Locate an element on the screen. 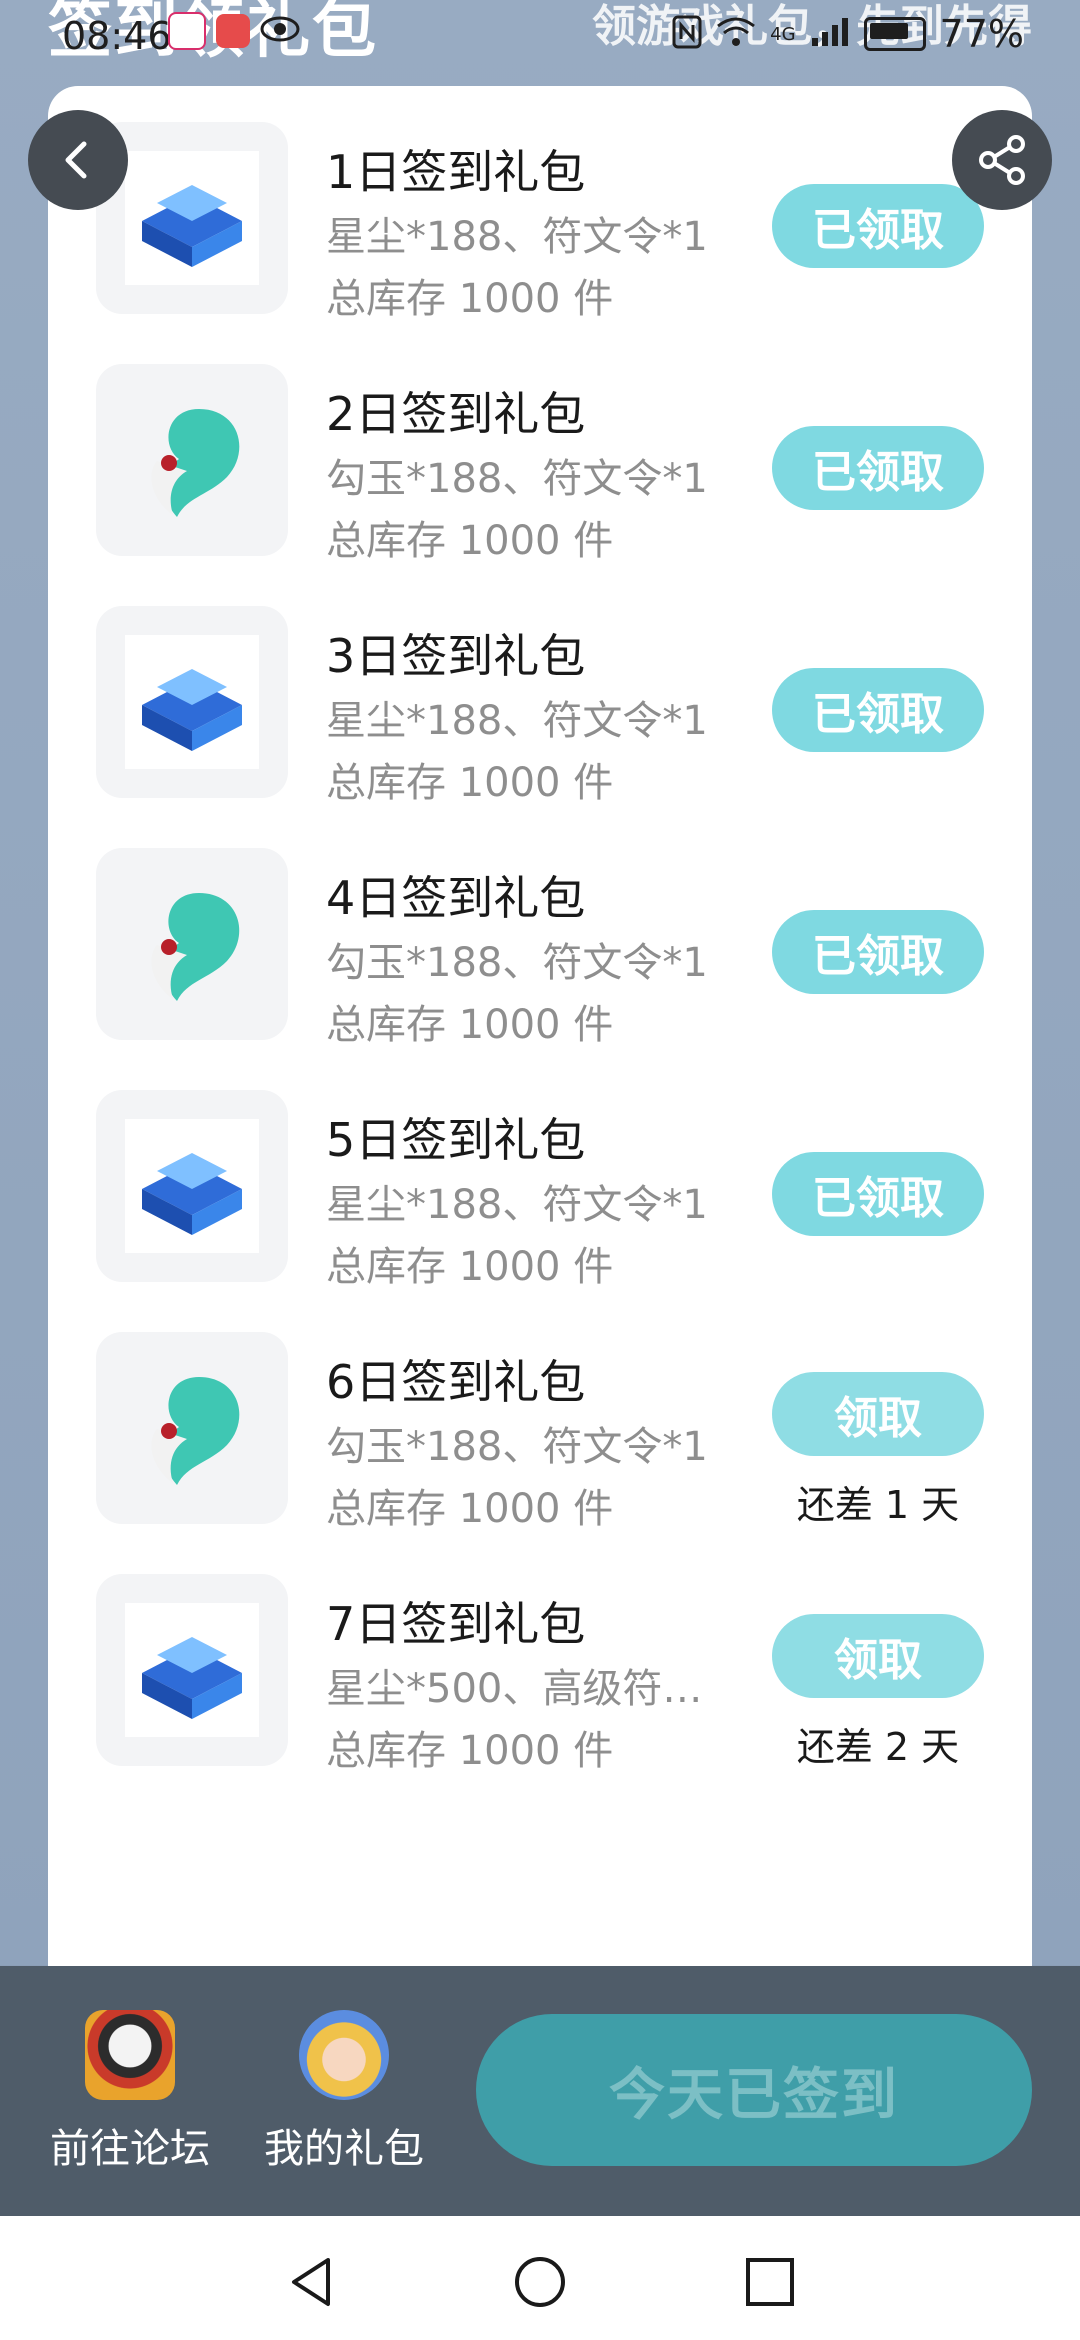 The width and height of the screenshot is (1080, 2340). gift-item: 3日签到礼包 星尘*188、符文令*1 总库存 1000 件 已领取 is located at coordinates (540, 696).